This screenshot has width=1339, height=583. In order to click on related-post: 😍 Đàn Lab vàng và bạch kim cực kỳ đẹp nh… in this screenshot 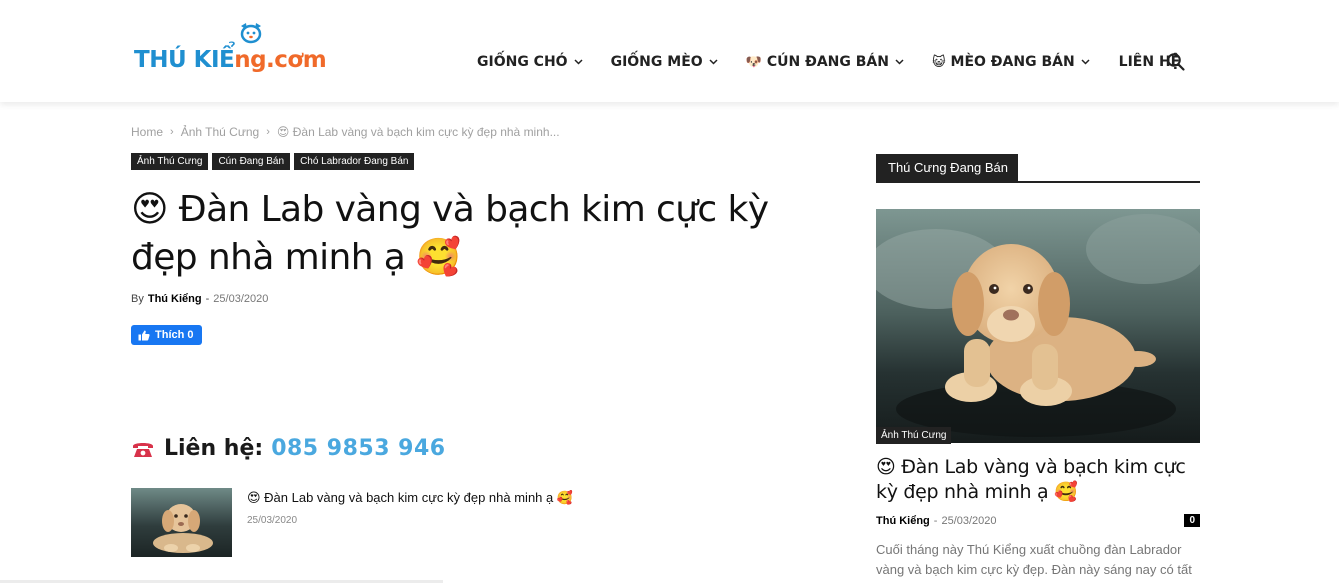, I will do `click(352, 522)`.